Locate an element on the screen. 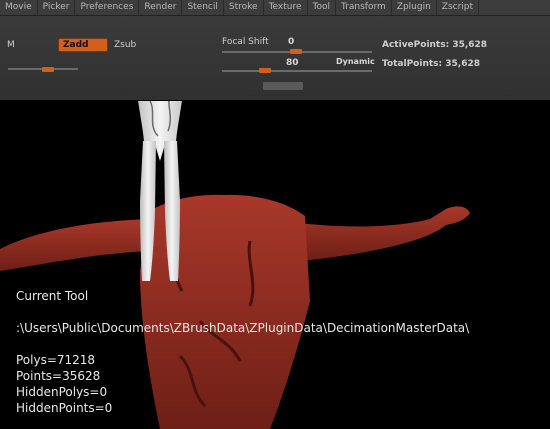 The height and width of the screenshot is (429, 550). menu-stroke: Stroke is located at coordinates (244, 7).